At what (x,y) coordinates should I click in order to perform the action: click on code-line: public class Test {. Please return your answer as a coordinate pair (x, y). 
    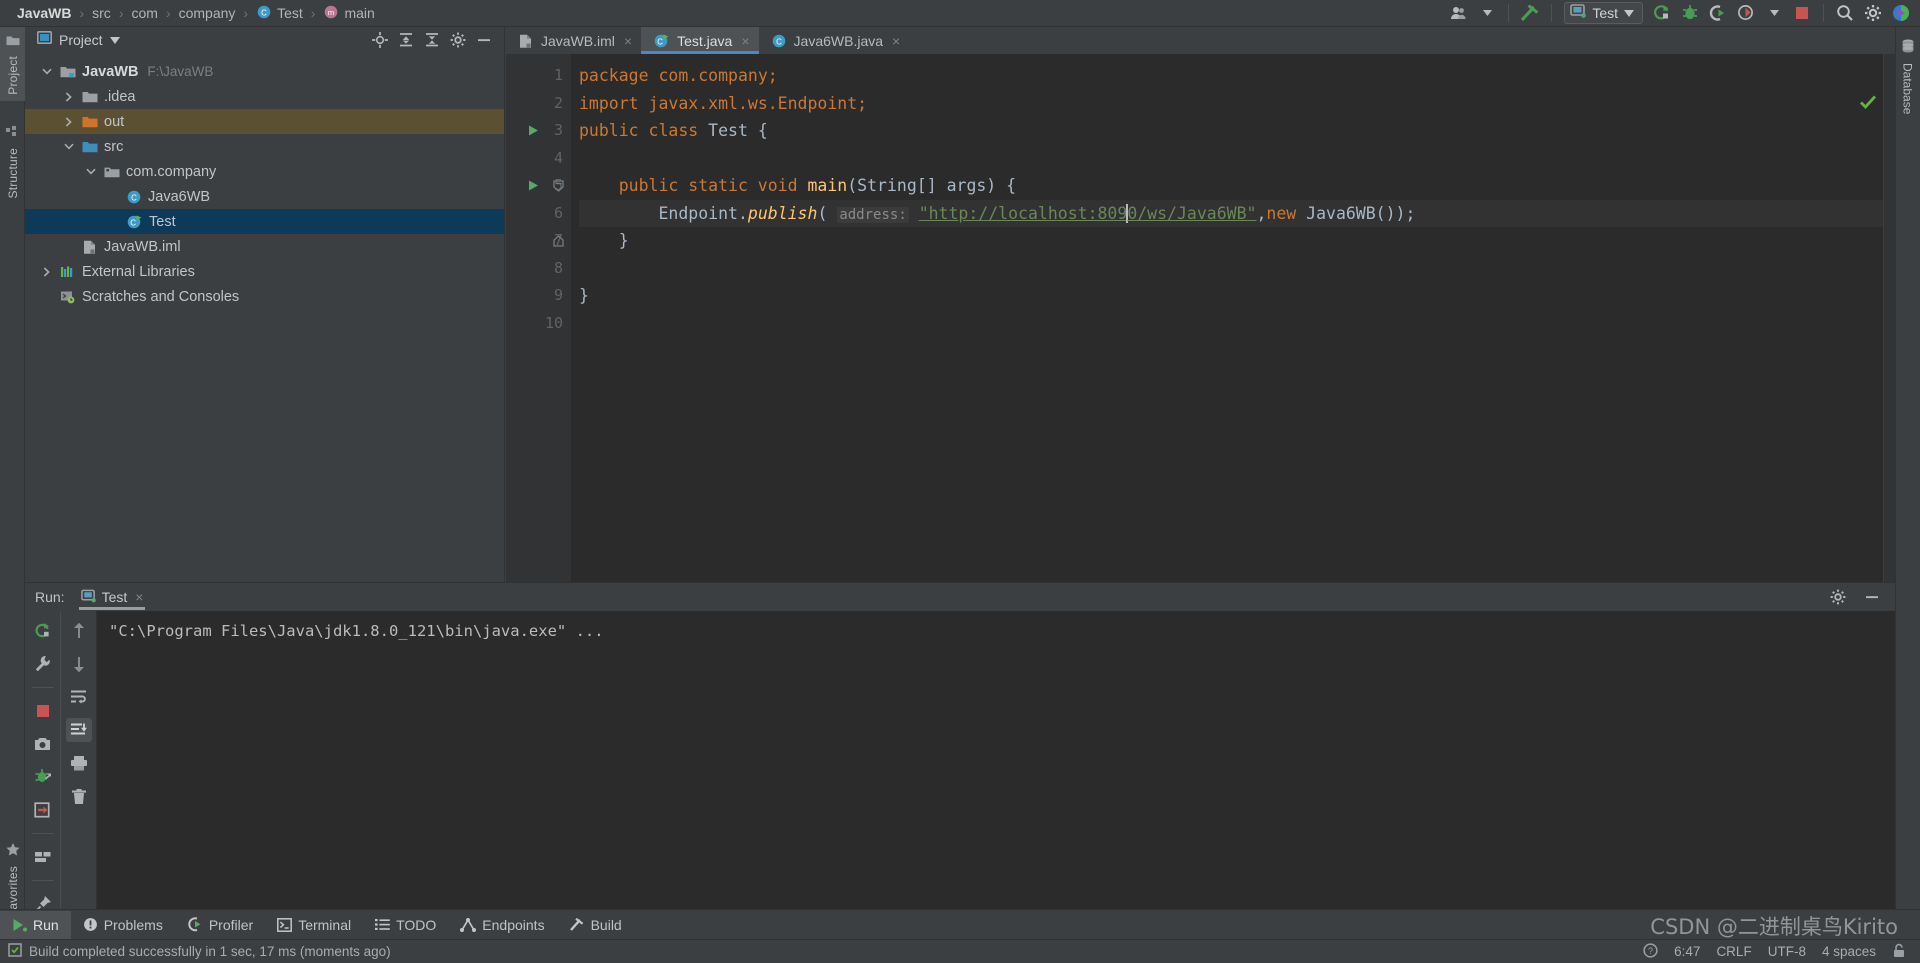
    Looking at the image, I should click on (1231, 131).